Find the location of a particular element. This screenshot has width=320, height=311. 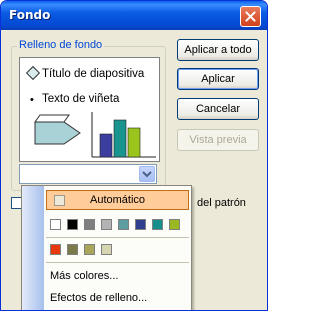

close-button is located at coordinates (250, 16).